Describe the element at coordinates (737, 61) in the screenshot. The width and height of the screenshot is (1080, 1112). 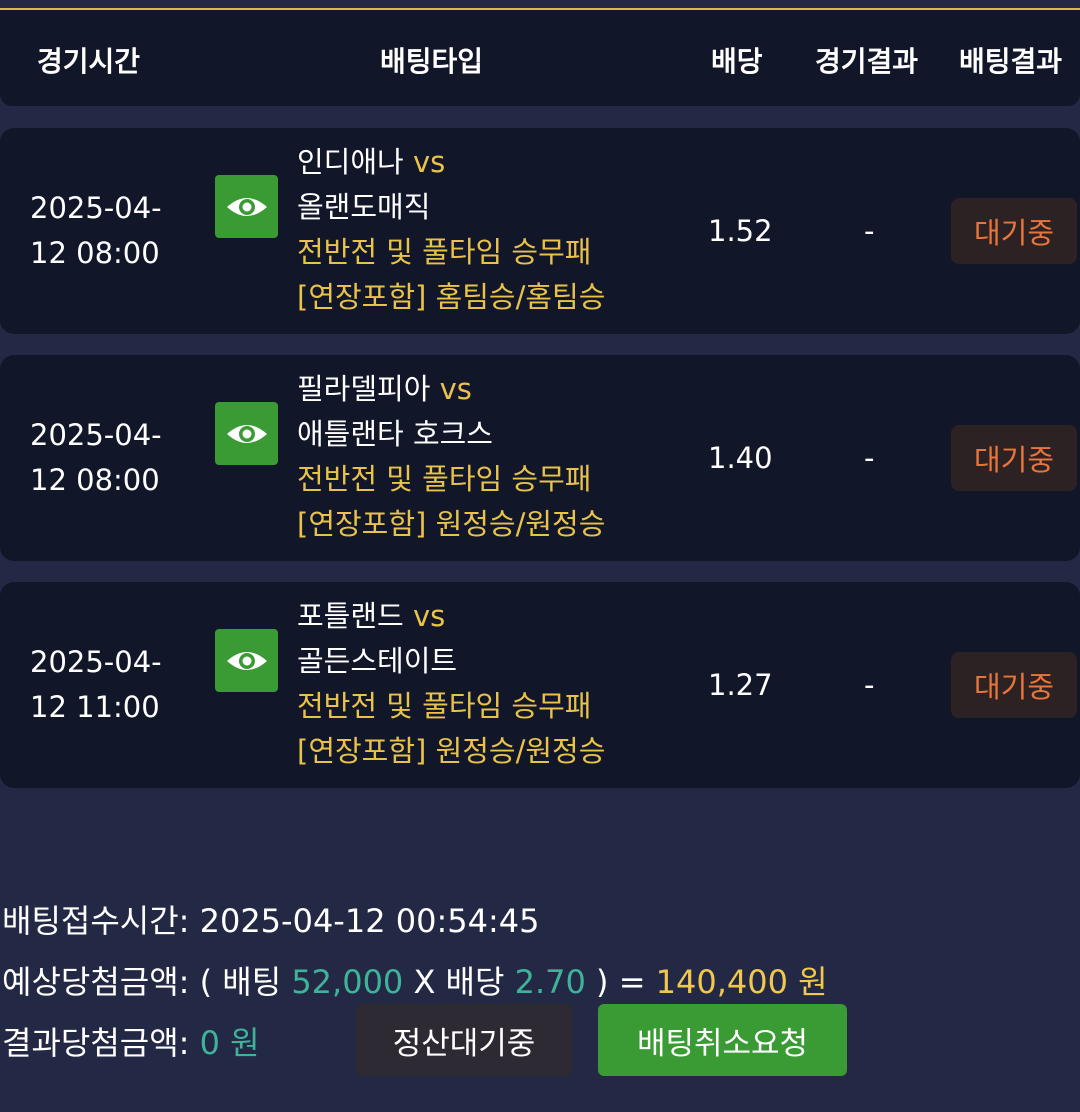
I see `header-odds: 배당` at that location.